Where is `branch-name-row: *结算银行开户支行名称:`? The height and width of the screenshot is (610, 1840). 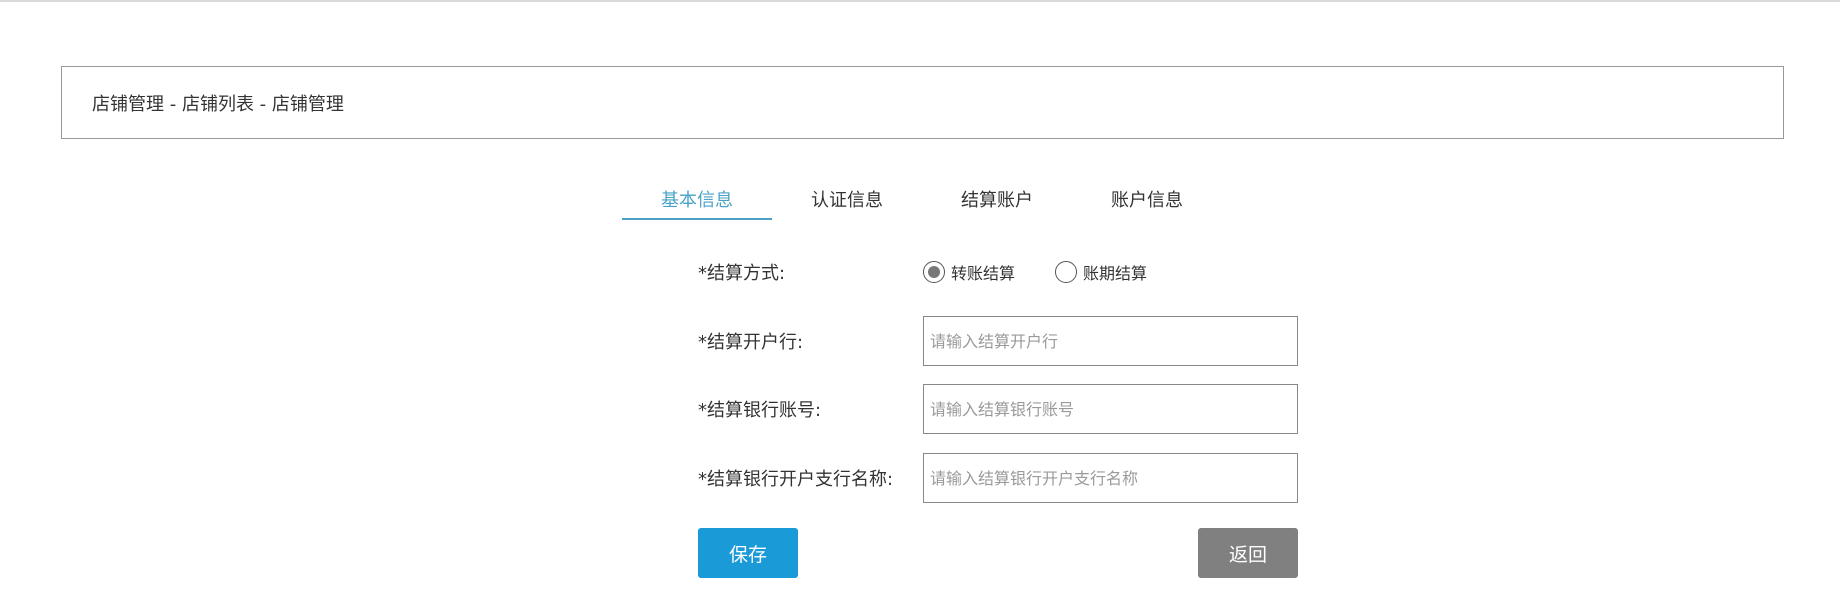 branch-name-row: *结算银行开户支行名称: is located at coordinates (998, 478).